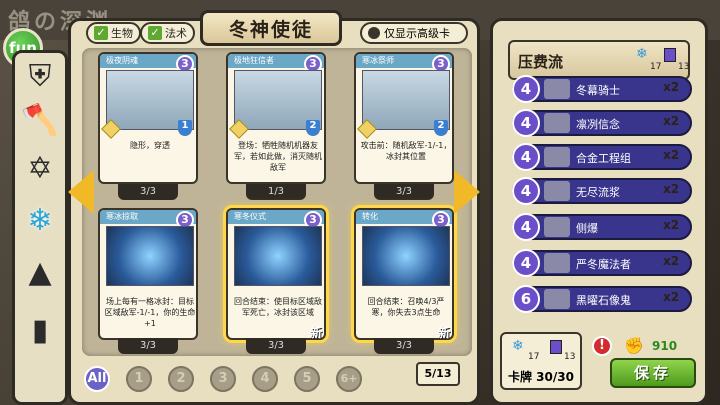 This screenshot has height=405, width=720. What do you see at coordinates (634, 345) in the screenshot?
I see `fist-icon: ✊` at bounding box center [634, 345].